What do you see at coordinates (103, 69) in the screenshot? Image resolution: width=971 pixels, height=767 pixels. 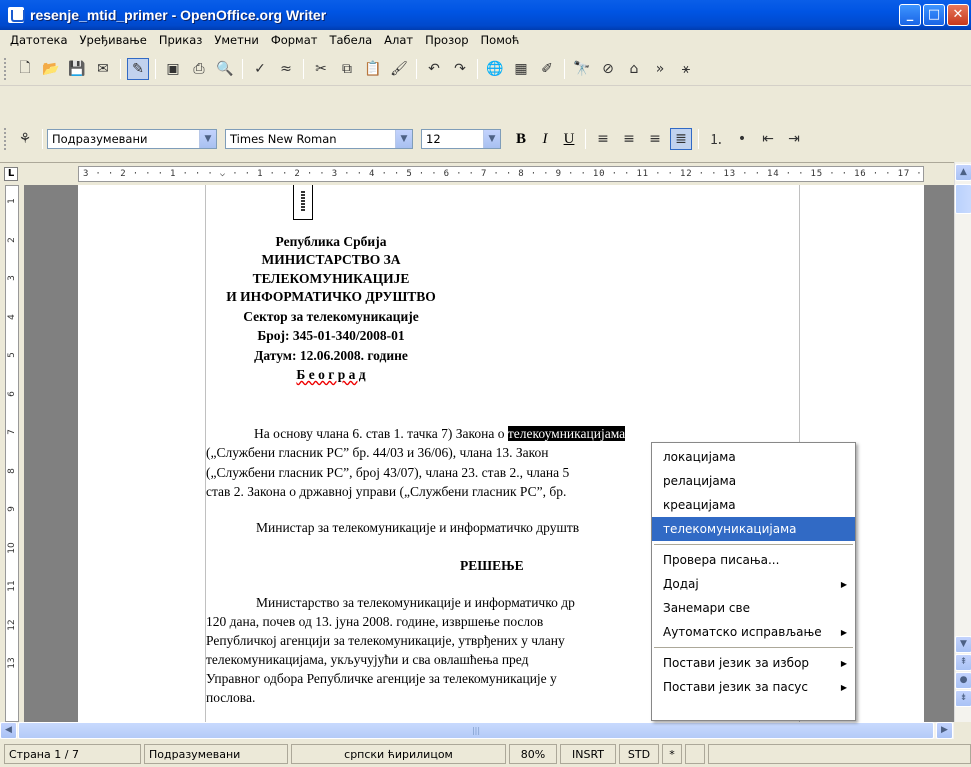 I see `email-icon: ✉` at bounding box center [103, 69].